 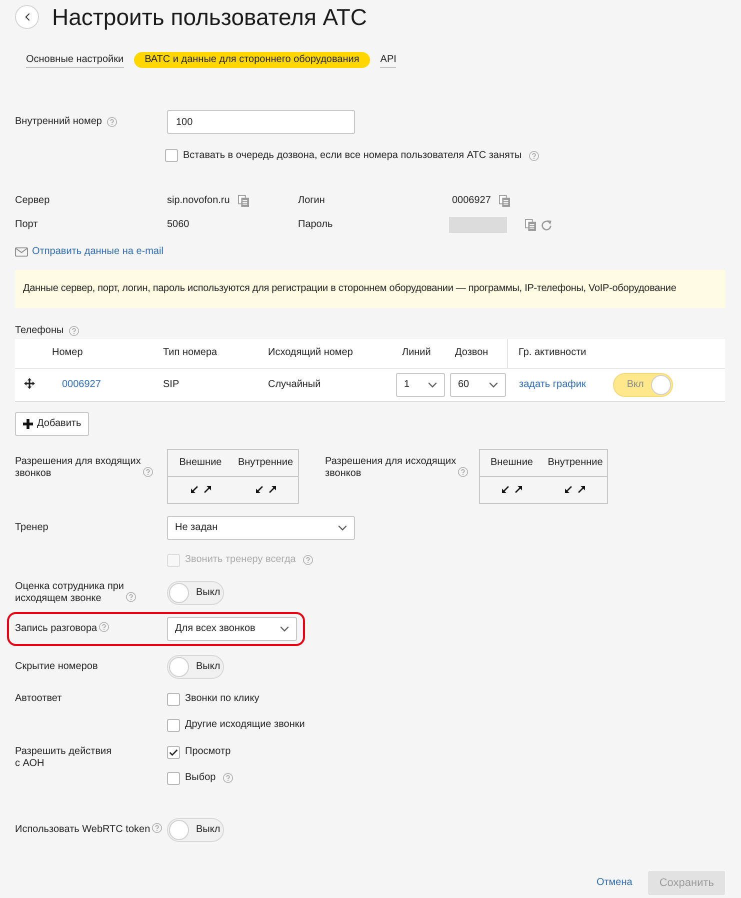 What do you see at coordinates (315, 225) in the screenshot?
I see `field-label: Пароль` at bounding box center [315, 225].